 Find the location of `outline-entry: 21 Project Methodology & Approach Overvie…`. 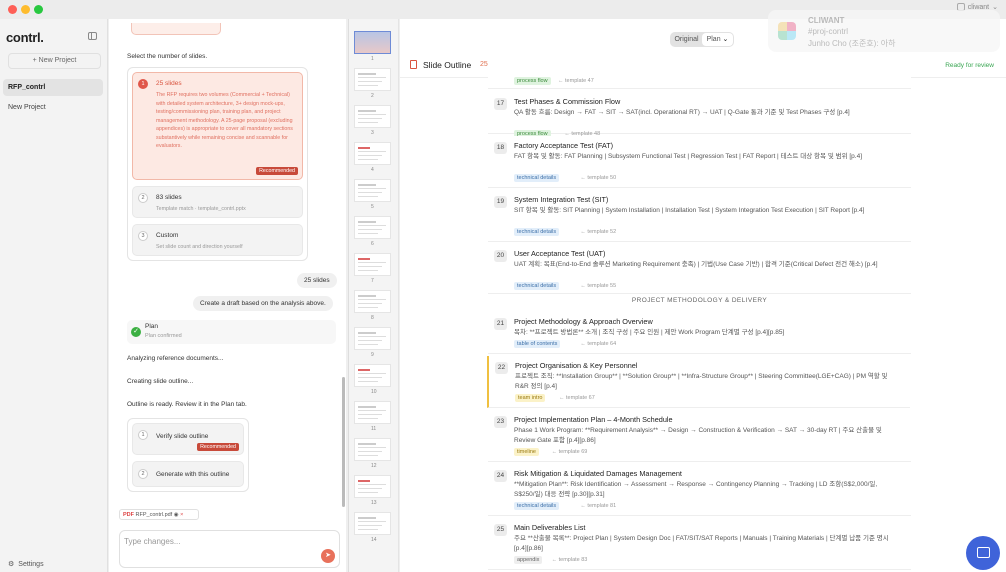

outline-entry: 21 Project Methodology & Approach Overvie… is located at coordinates (699, 333).